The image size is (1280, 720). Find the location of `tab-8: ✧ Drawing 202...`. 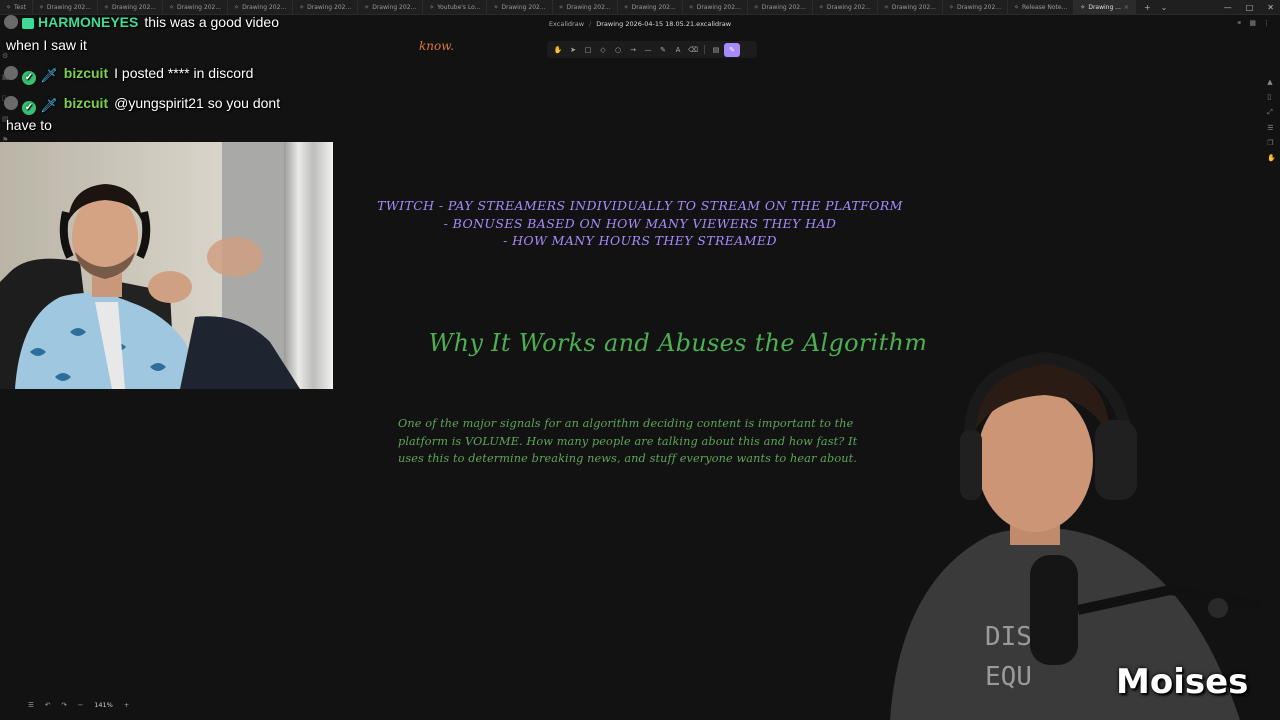

tab-8: ✧ Drawing 202... is located at coordinates (520, 7).